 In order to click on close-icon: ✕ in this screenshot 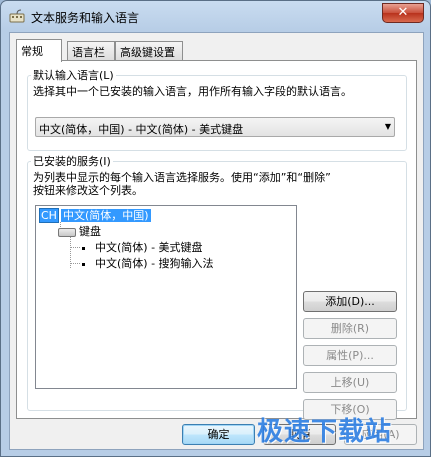, I will do `click(403, 12)`.